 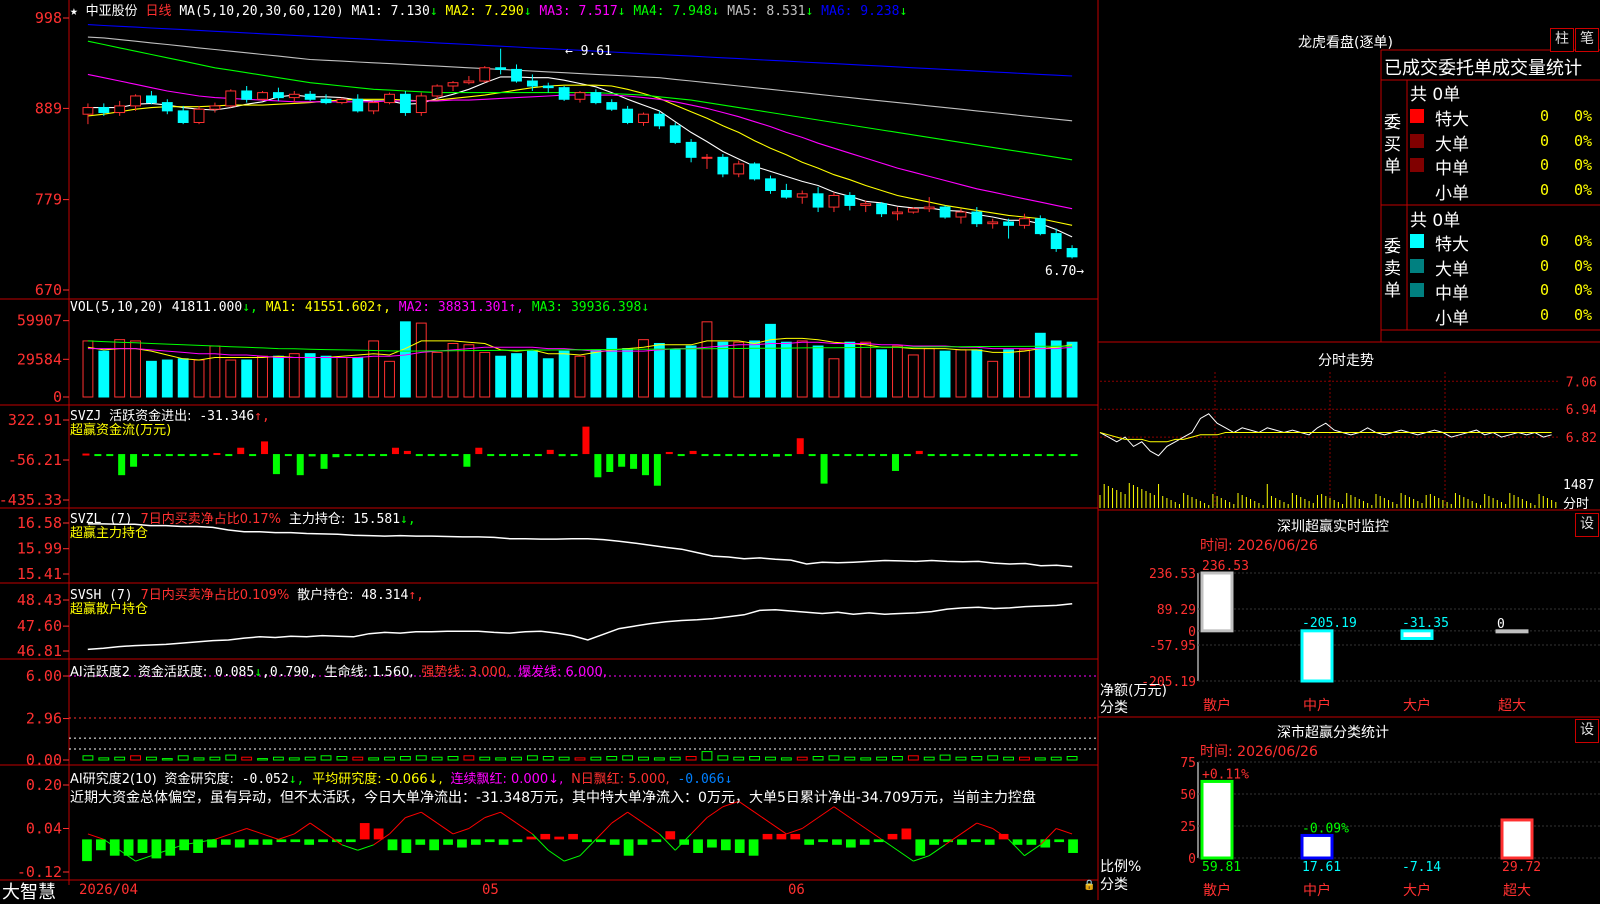 I want to click on sell-row-count-3: 0, so click(x=1545, y=314).